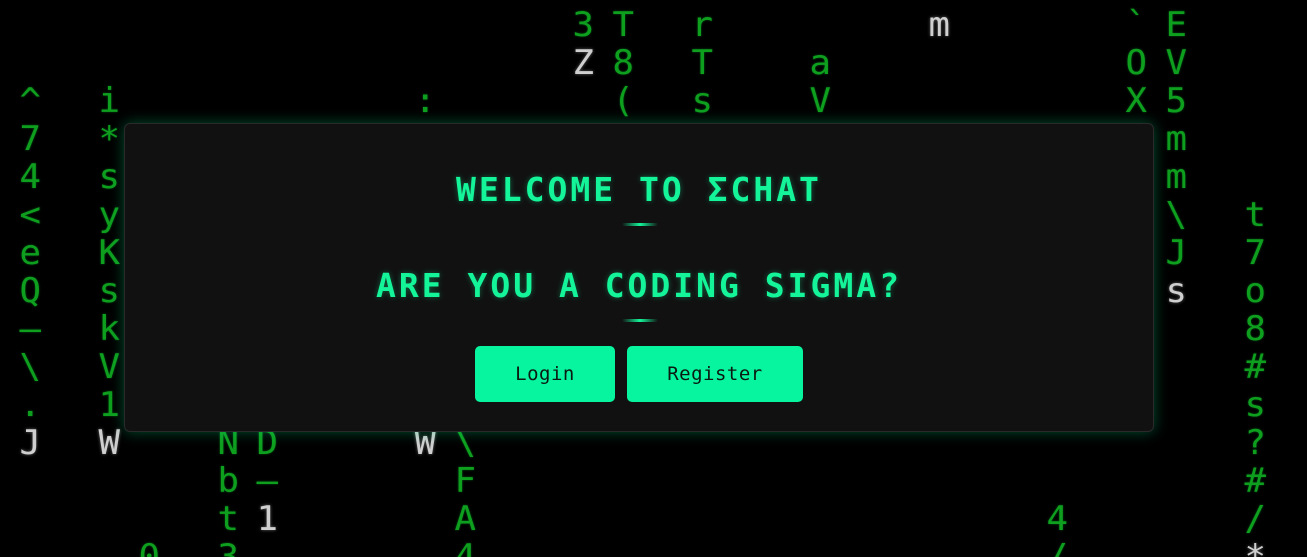 Image resolution: width=1307 pixels, height=557 pixels. What do you see at coordinates (30, 405) in the screenshot?
I see `matrix-glyph: .` at bounding box center [30, 405].